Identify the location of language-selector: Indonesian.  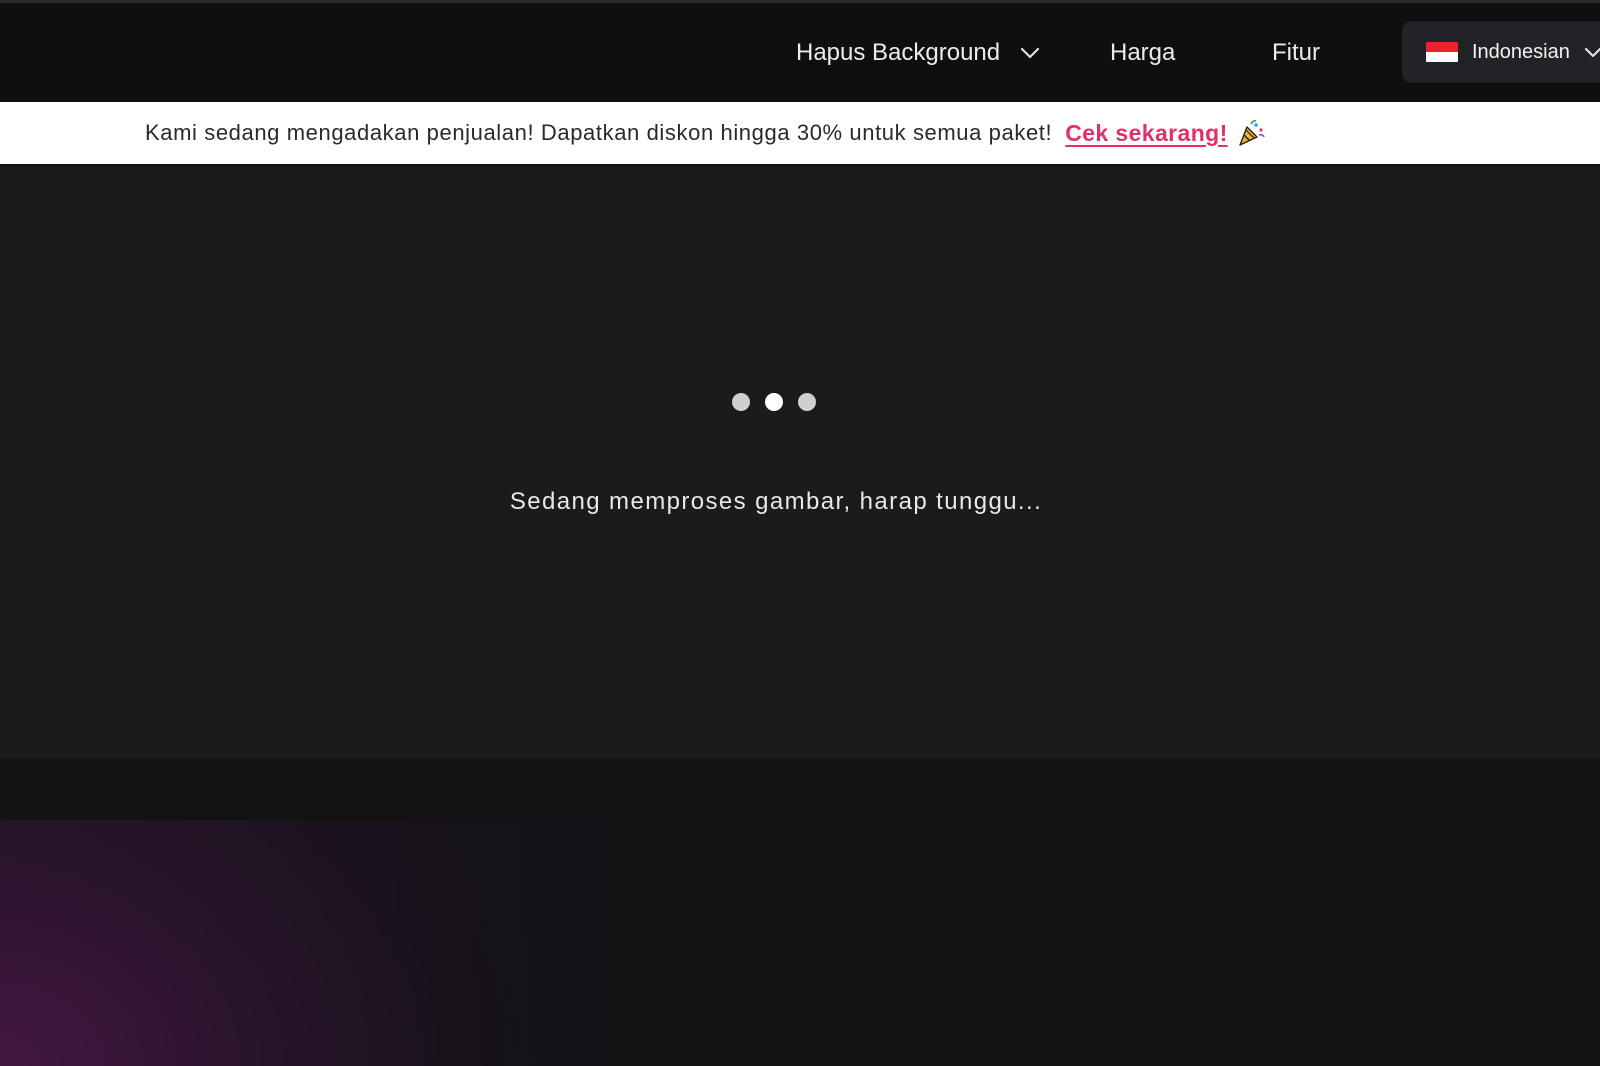
(1501, 52).